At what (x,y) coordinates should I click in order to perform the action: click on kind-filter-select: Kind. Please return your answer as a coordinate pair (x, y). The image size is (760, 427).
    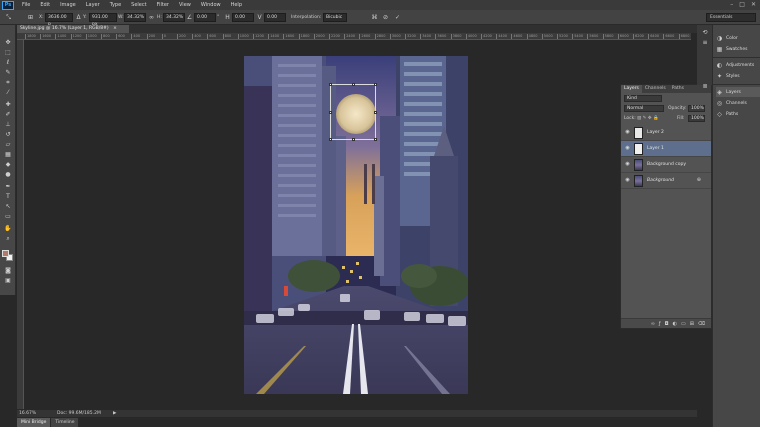
    Looking at the image, I should click on (643, 98).